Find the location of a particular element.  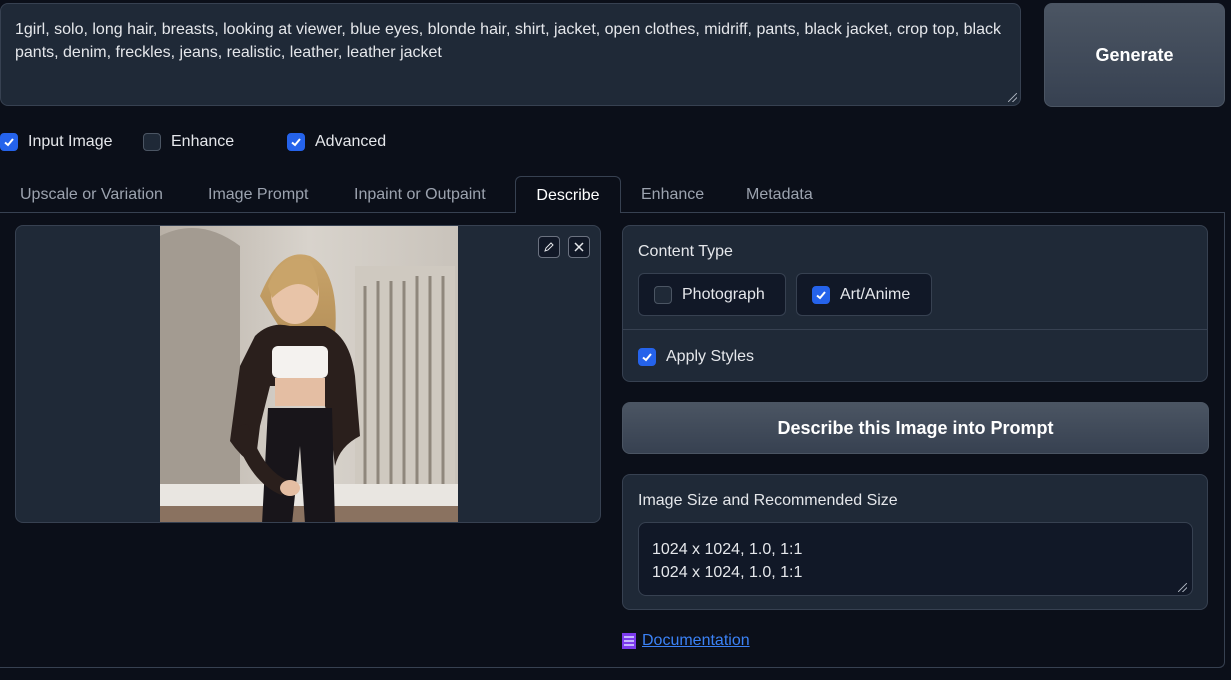

advanced-label: Advanced is located at coordinates (351, 141).